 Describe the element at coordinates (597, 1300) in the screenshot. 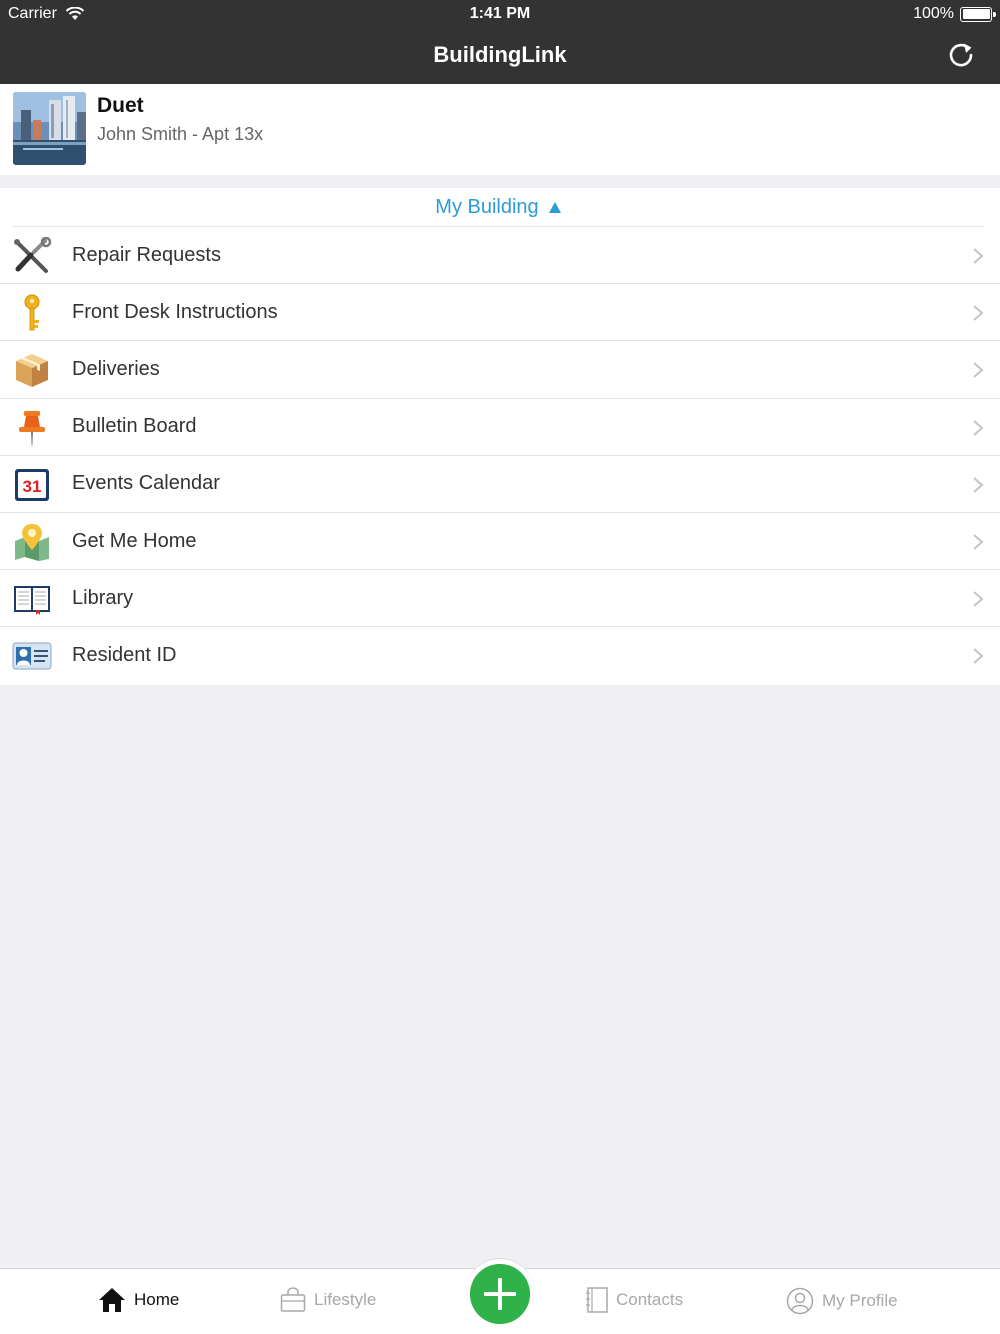

I see `address-book-icon` at that location.